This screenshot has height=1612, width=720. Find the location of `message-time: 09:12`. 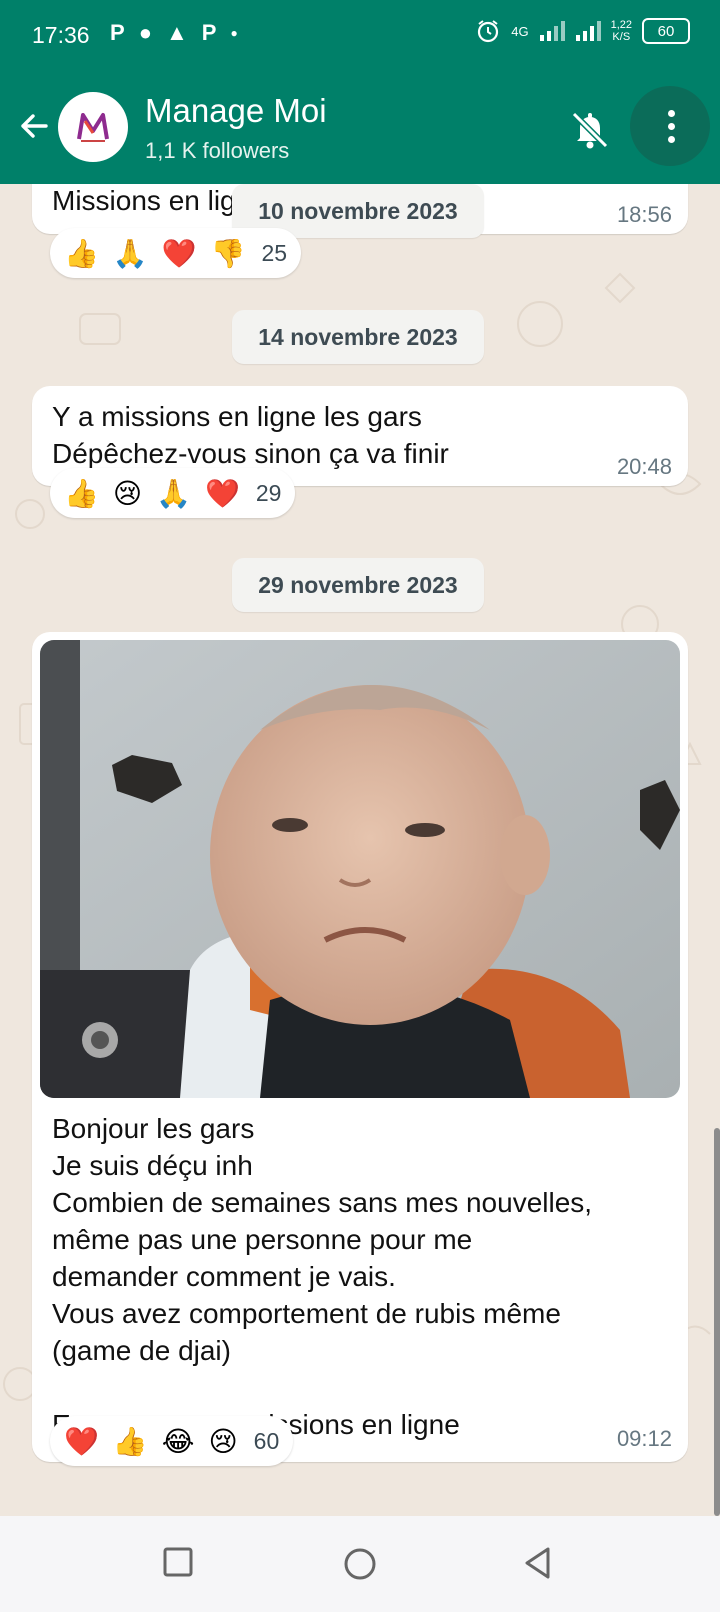

message-time: 09:12 is located at coordinates (644, 1438).